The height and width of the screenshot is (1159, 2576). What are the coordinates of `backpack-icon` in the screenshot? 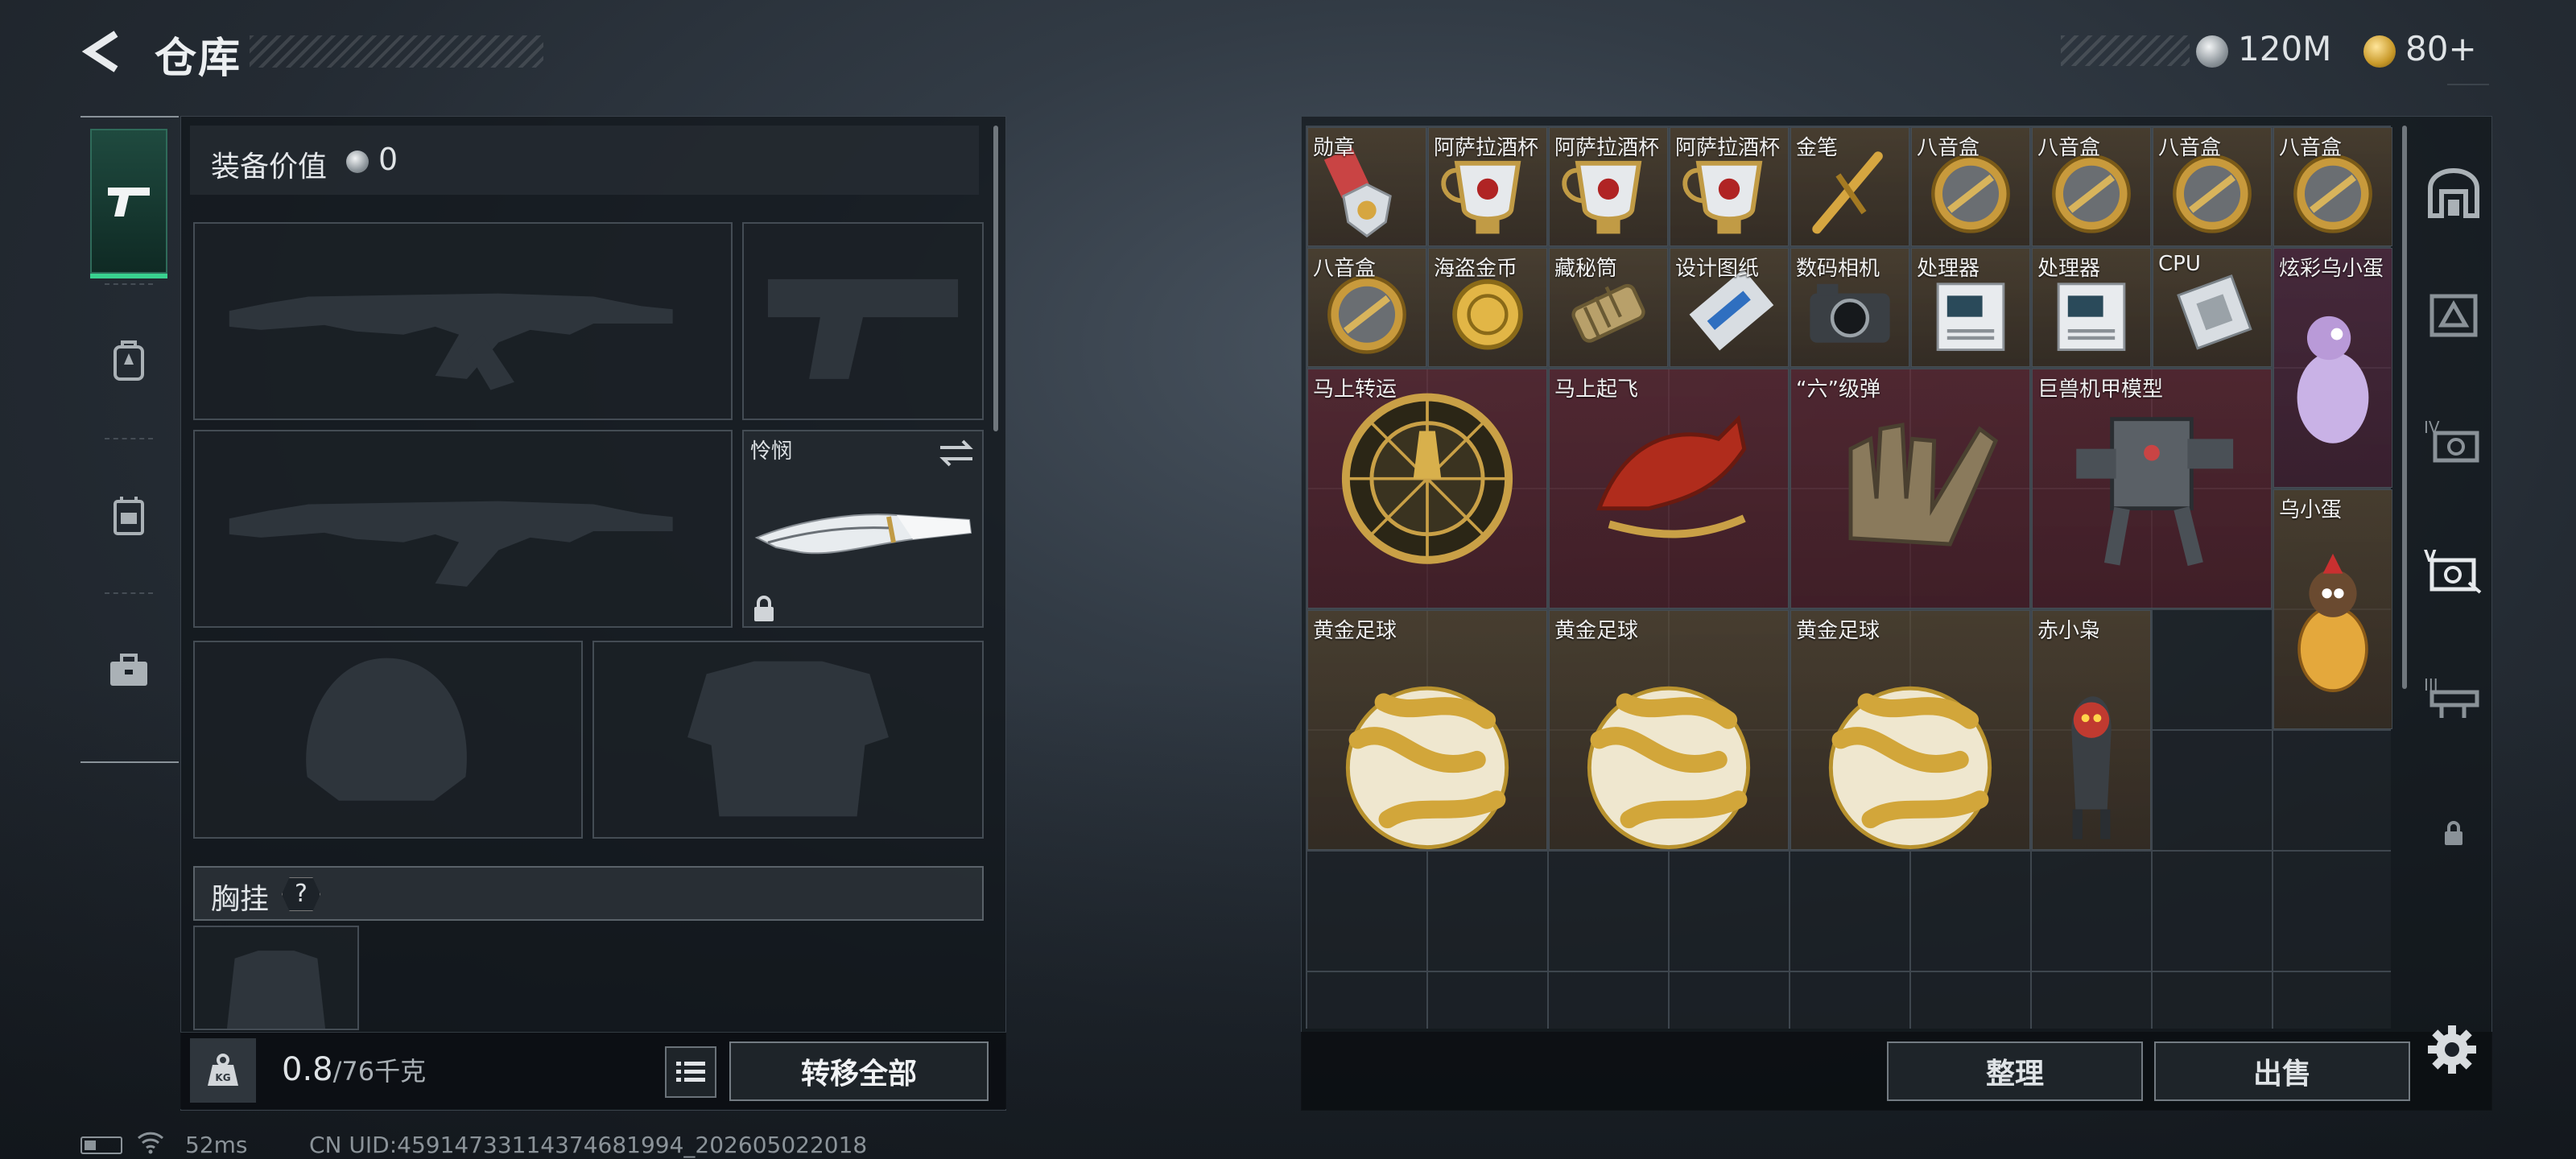 It's located at (129, 360).